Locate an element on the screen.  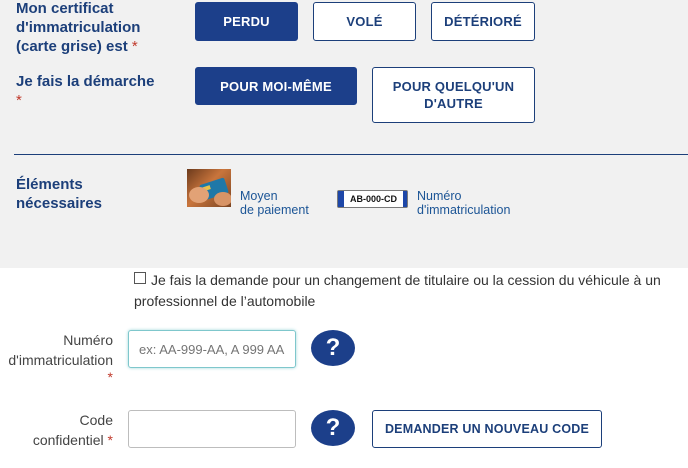
required-elements-label: Éléments nécessaires is located at coordinates (59, 194).